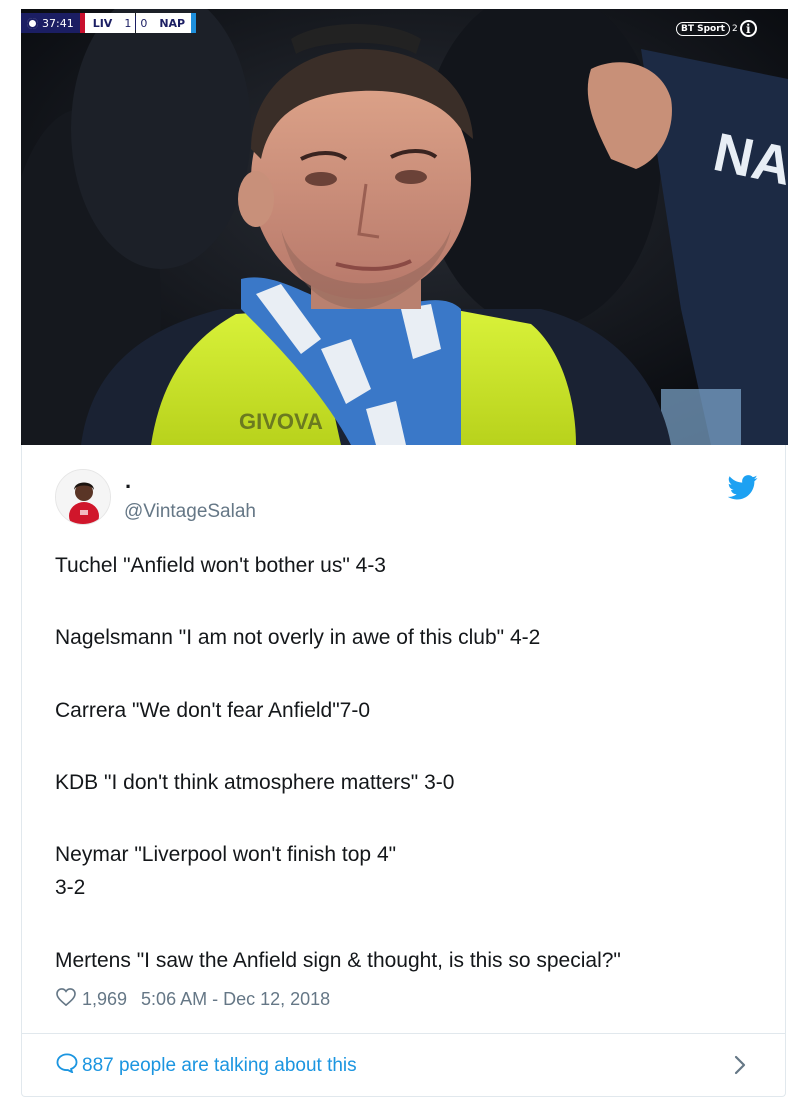 The height and width of the screenshot is (1117, 800). I want to click on score-bug: 37:41 LIV 1 0 NAP, so click(109, 23).